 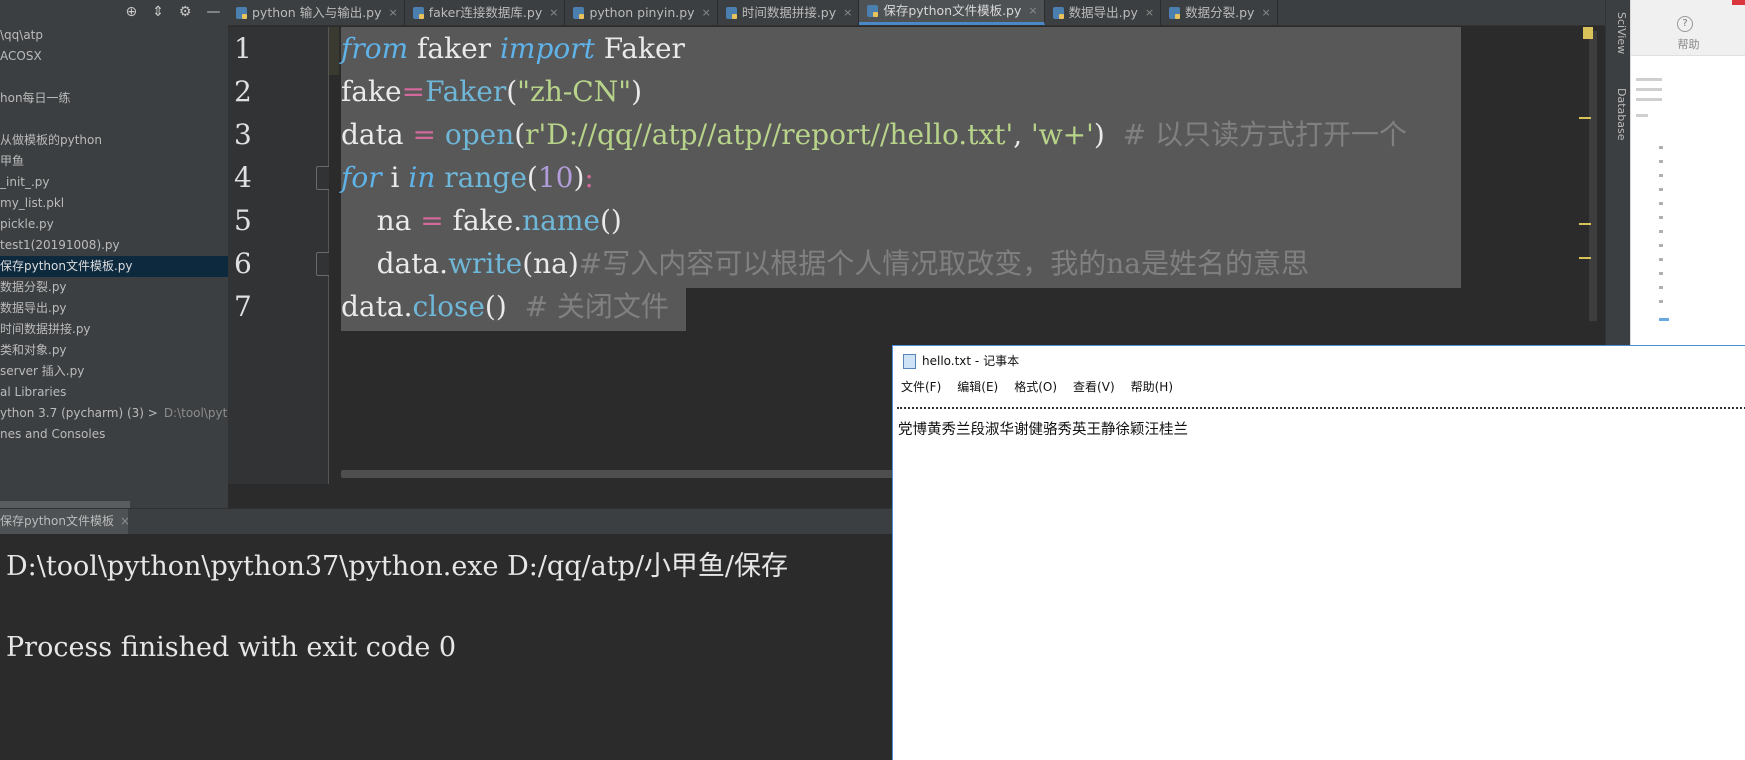 What do you see at coordinates (513, 50) in the screenshot?
I see `code-line: from faker import Faker` at bounding box center [513, 50].